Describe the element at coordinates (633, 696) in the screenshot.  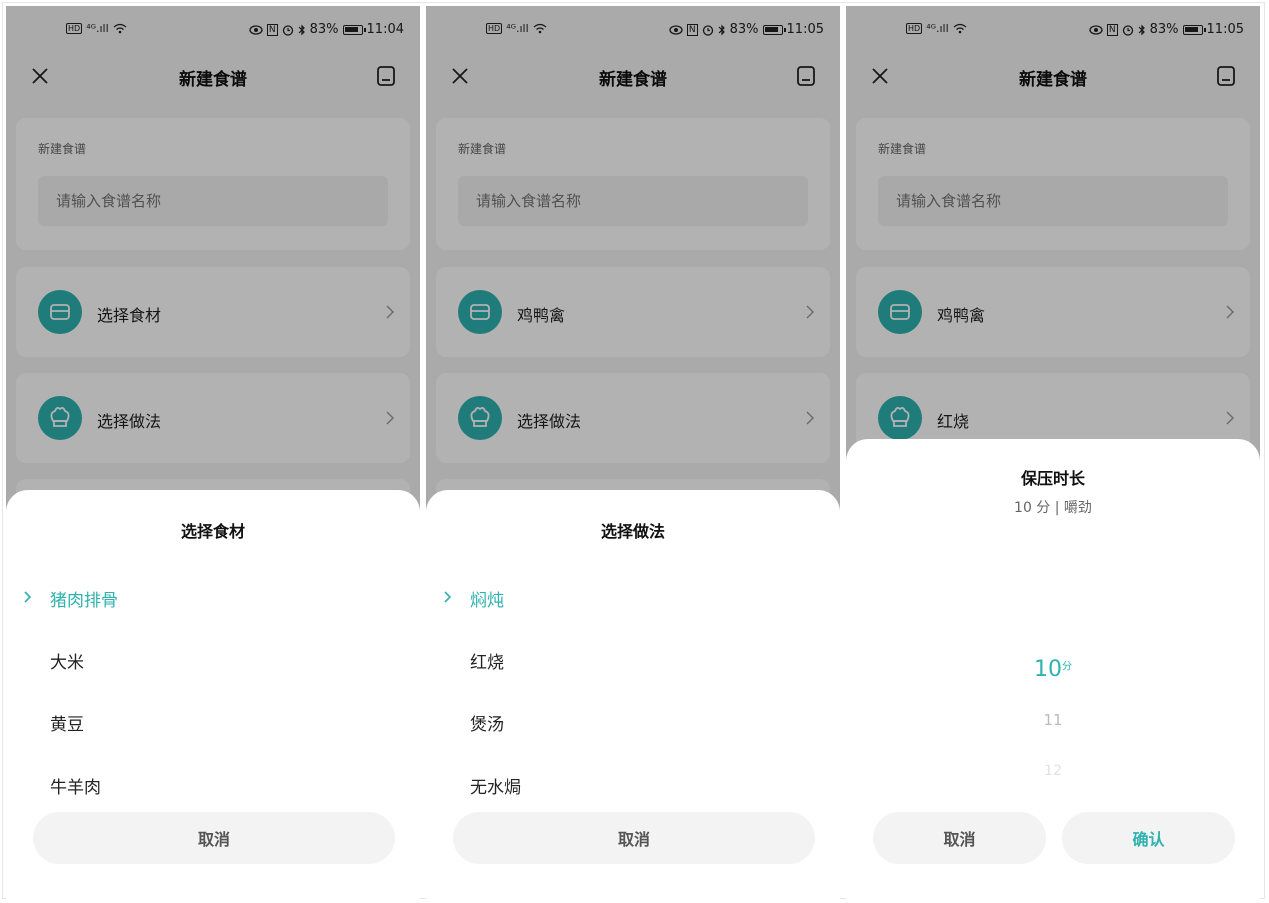
I see `bottom-sheet: 选择做法 焖炖 红烧 煲汤 无水焗 取消` at that location.